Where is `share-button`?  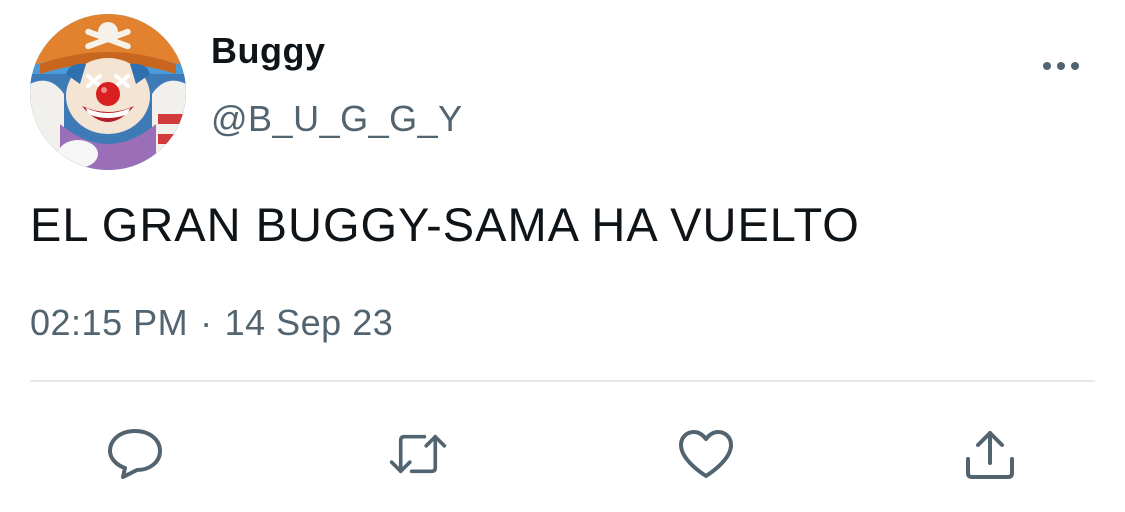 share-button is located at coordinates (990, 454).